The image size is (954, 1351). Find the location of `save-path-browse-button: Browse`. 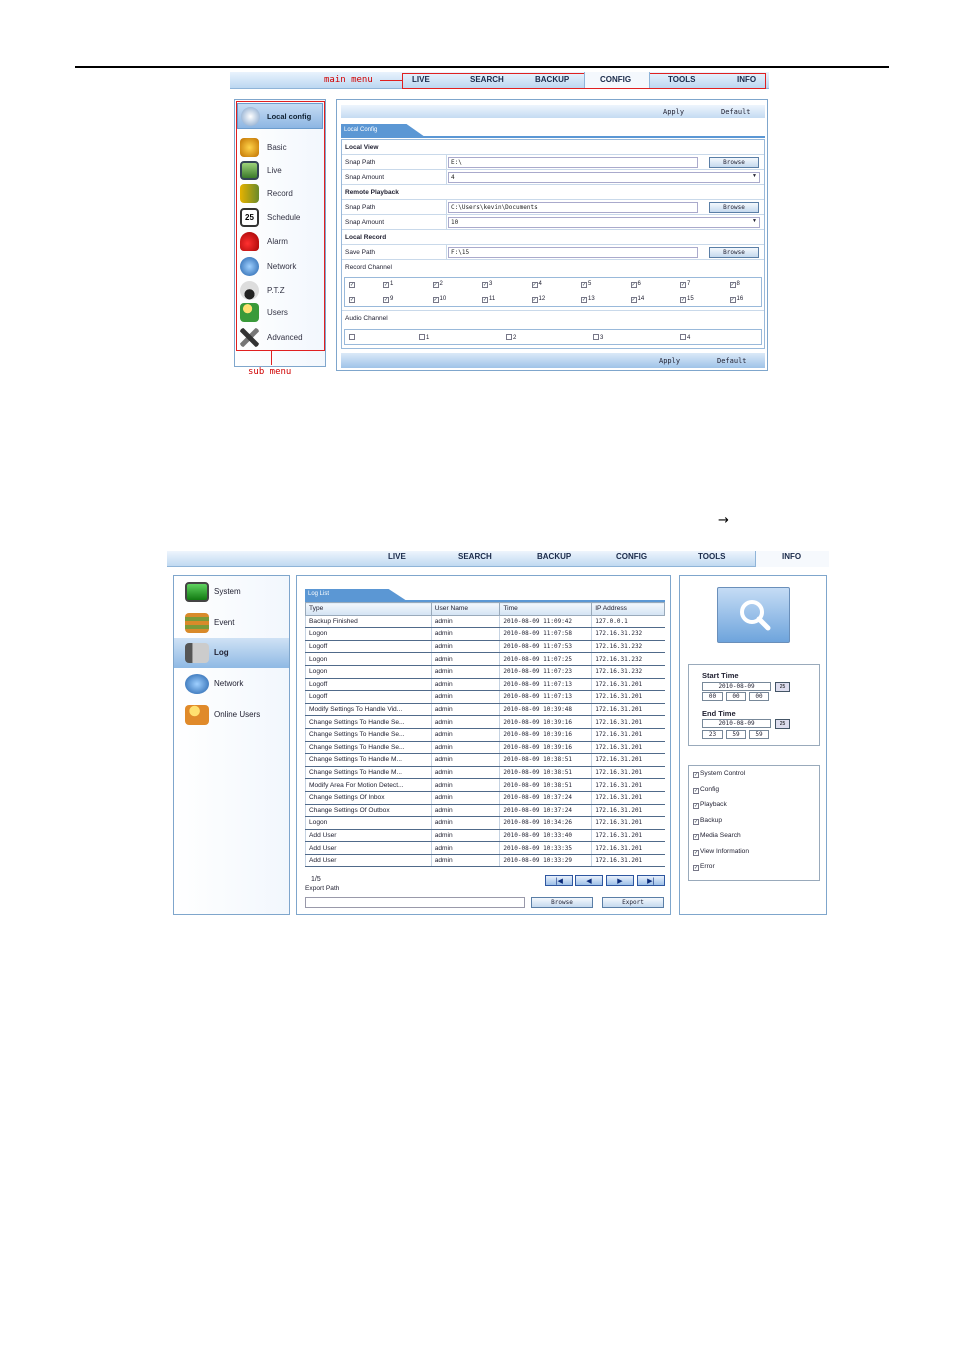

save-path-browse-button: Browse is located at coordinates (734, 252).